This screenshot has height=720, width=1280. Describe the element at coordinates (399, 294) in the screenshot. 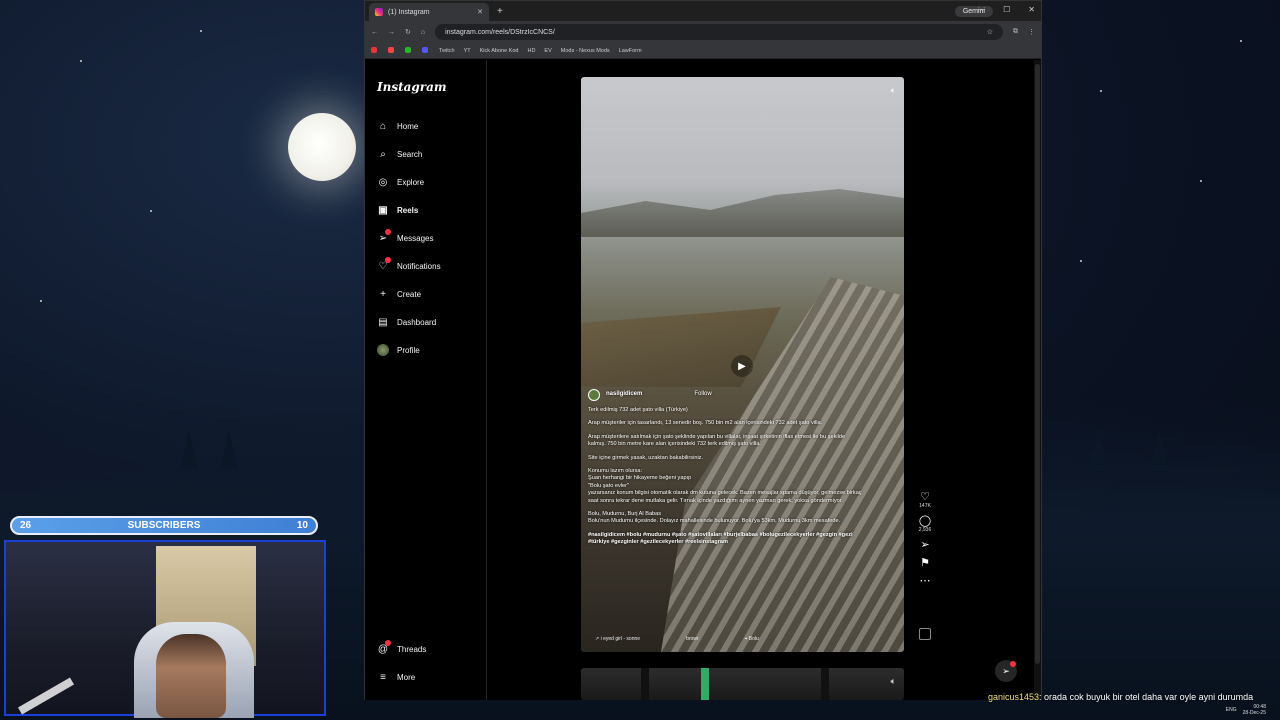

I see `sidebar-item-create: + Create` at that location.